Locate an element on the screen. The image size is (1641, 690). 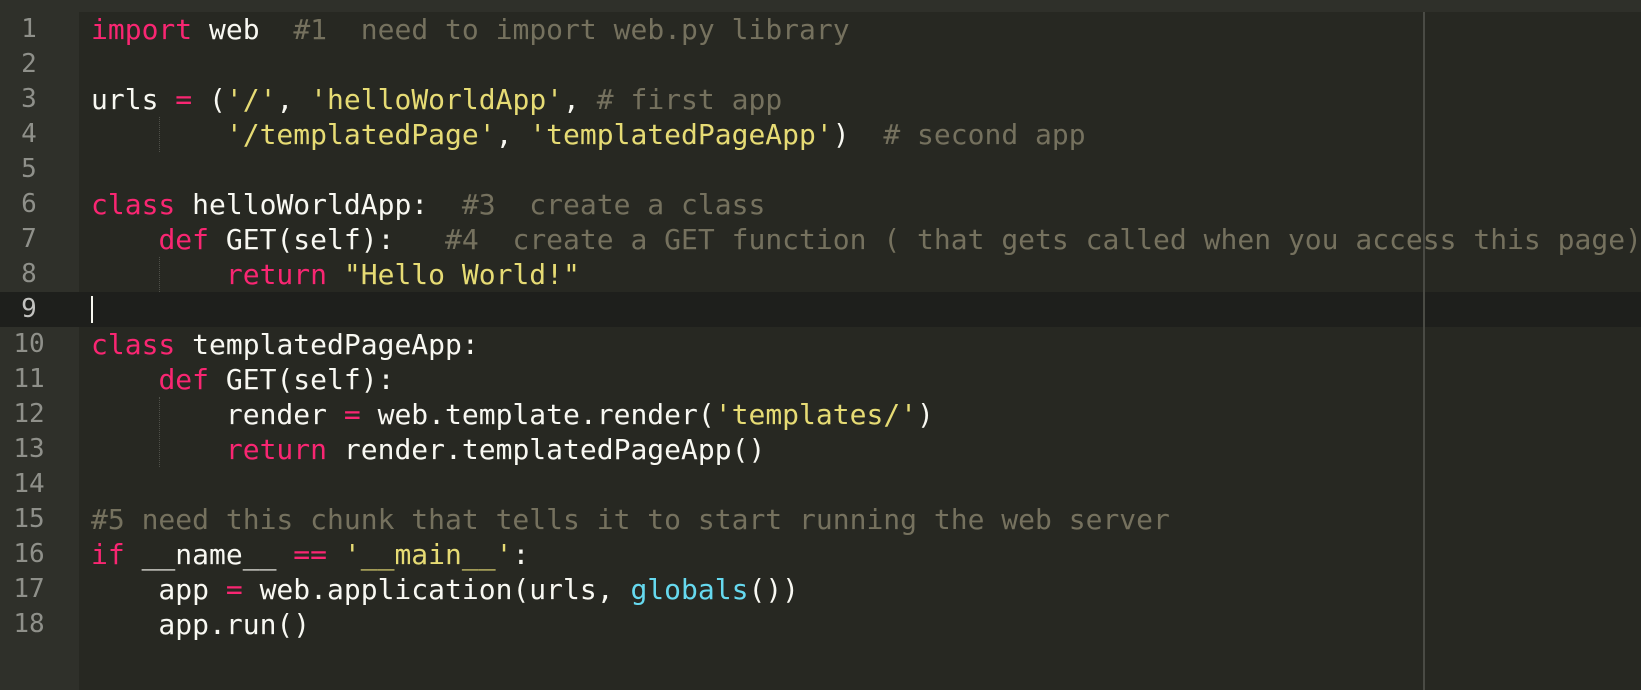
code-token: web is located at coordinates (243, 29).